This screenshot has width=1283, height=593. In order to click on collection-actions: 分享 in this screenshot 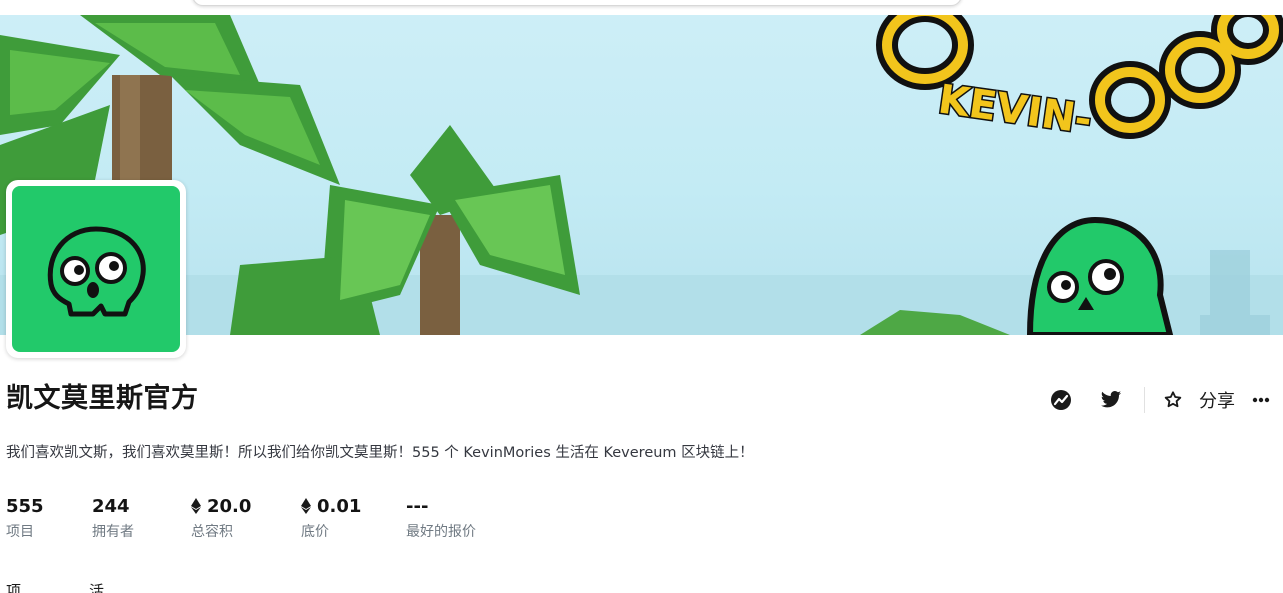, I will do `click(1157, 400)`.